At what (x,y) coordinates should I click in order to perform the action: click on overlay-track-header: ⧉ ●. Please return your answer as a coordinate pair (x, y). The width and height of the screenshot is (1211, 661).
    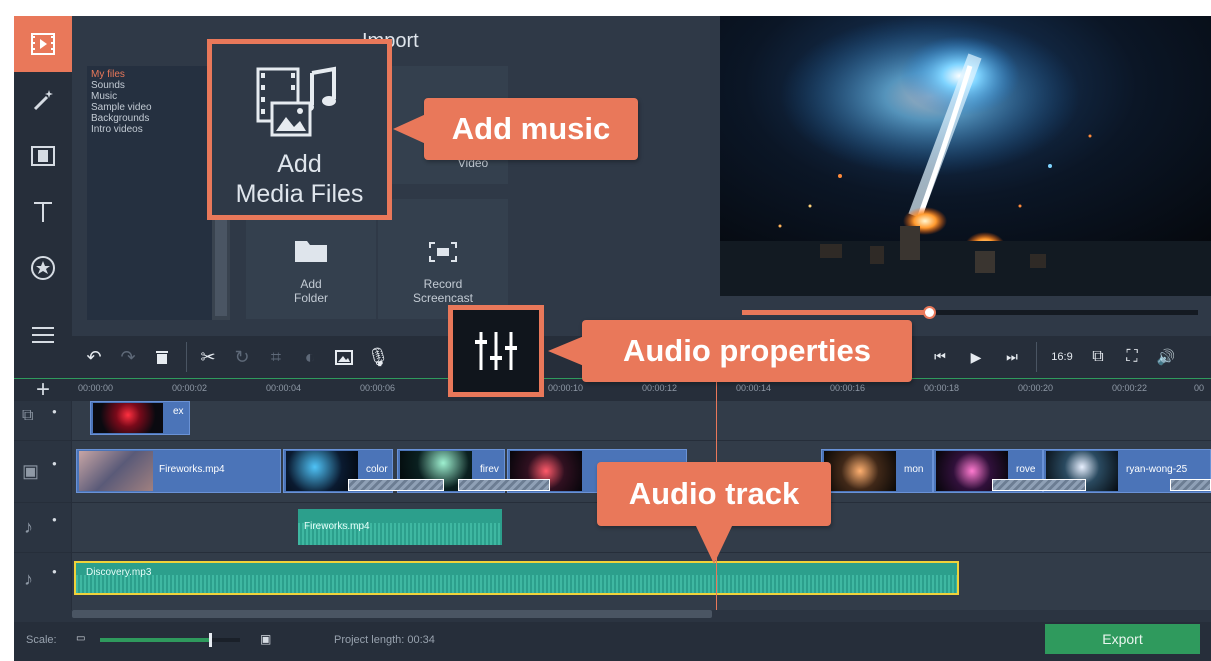
    Looking at the image, I should click on (43, 420).